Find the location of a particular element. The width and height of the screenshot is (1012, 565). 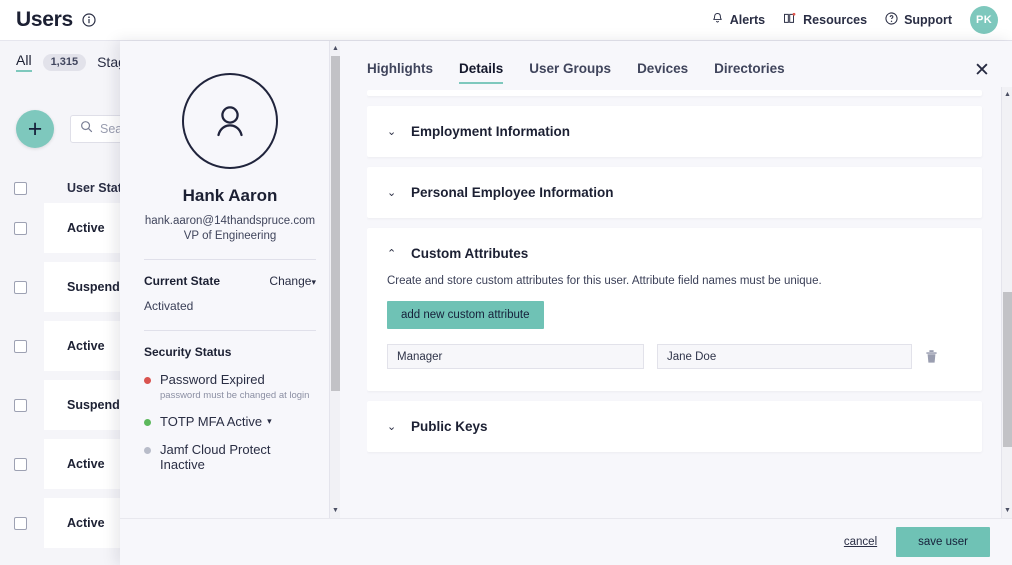

filter-tab-bar: All 1,315 Stag is located at coordinates (71, 62).